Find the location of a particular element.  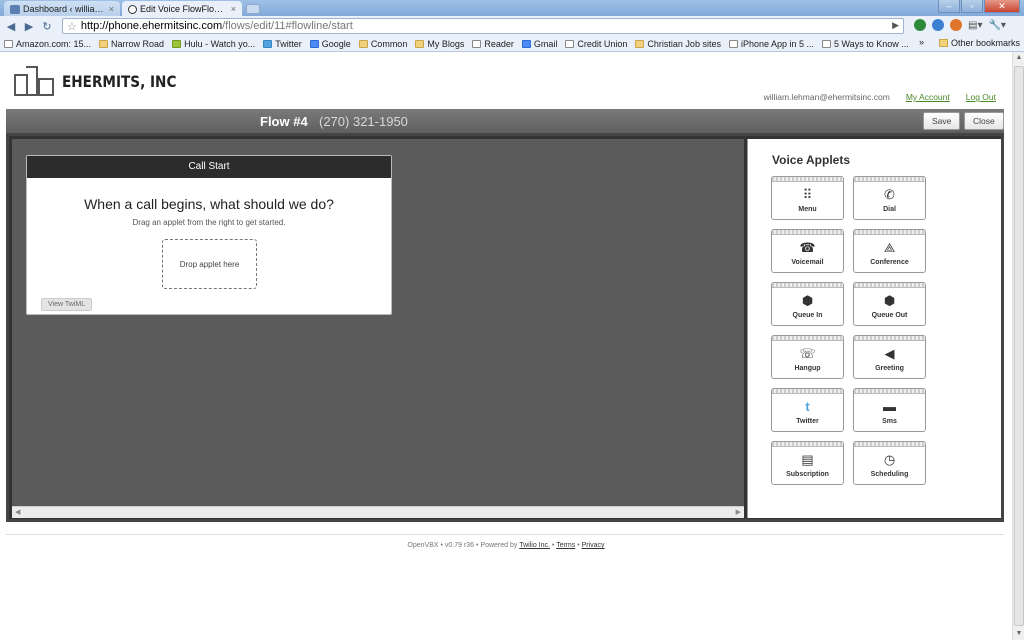

bookmark-twitter: Twitter is located at coordinates (282, 44).